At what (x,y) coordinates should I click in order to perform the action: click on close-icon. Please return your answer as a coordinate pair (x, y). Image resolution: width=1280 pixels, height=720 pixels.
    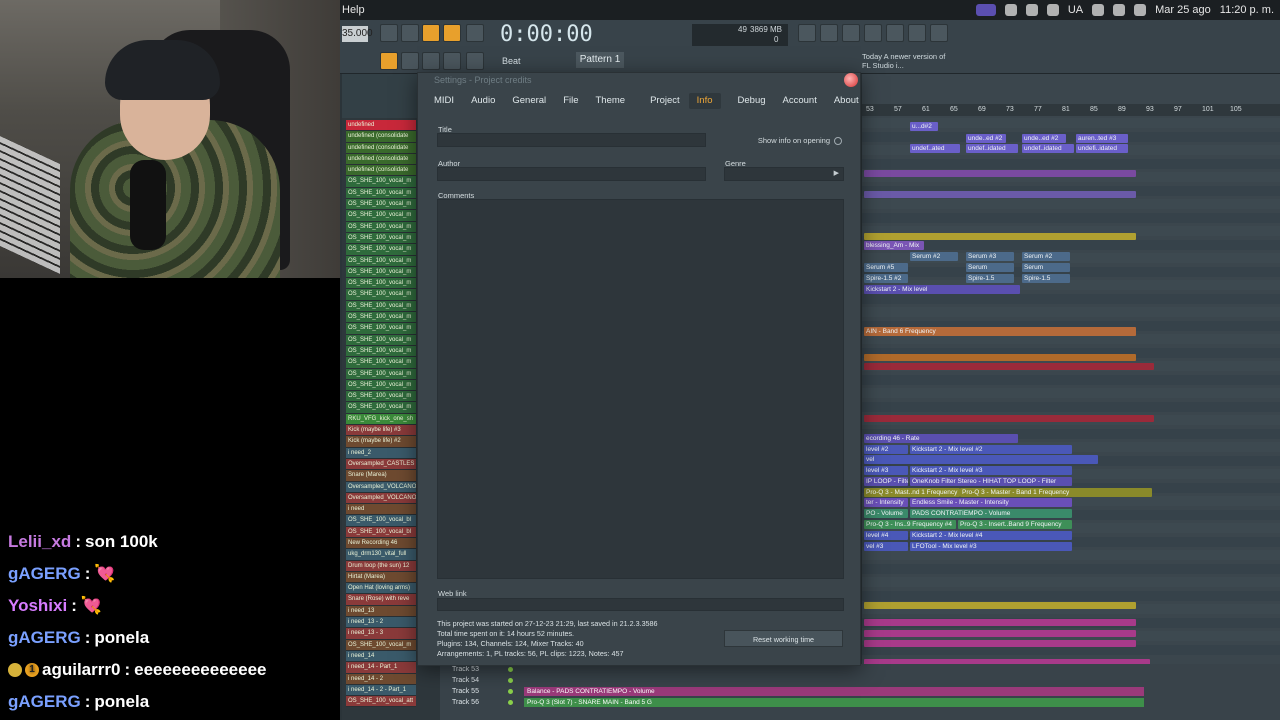
    Looking at the image, I should click on (851, 80).